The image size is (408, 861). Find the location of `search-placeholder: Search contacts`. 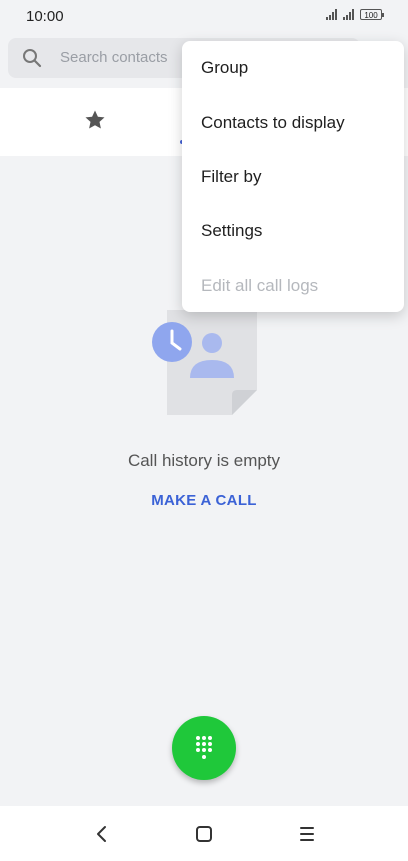

search-placeholder: Search contacts is located at coordinates (114, 57).